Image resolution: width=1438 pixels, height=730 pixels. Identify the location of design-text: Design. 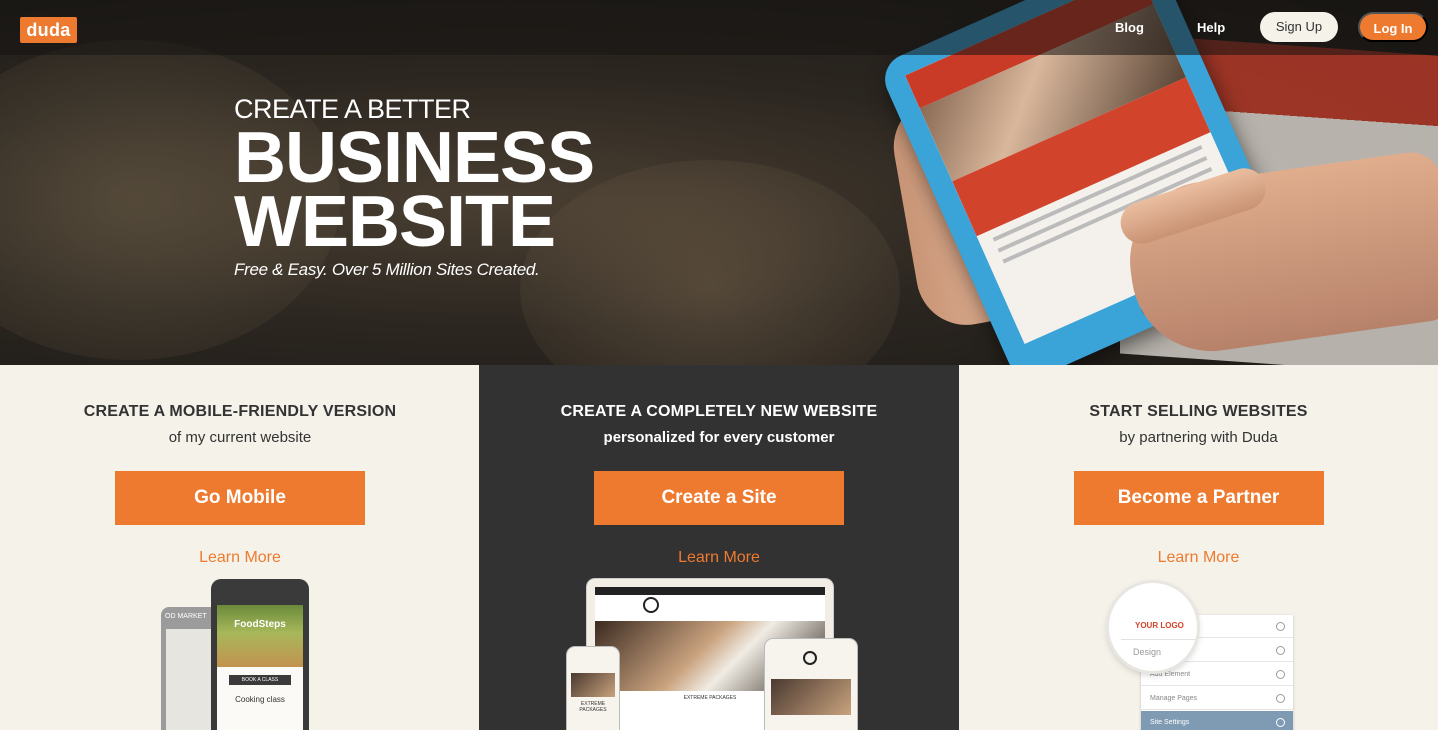
(1147, 652).